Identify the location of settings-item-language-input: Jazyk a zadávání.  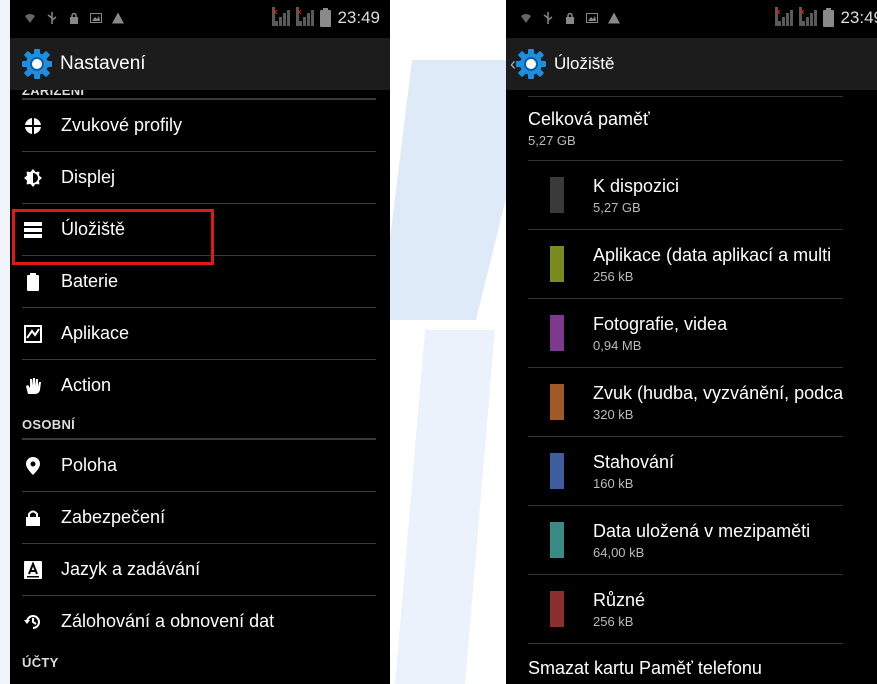
(200, 569).